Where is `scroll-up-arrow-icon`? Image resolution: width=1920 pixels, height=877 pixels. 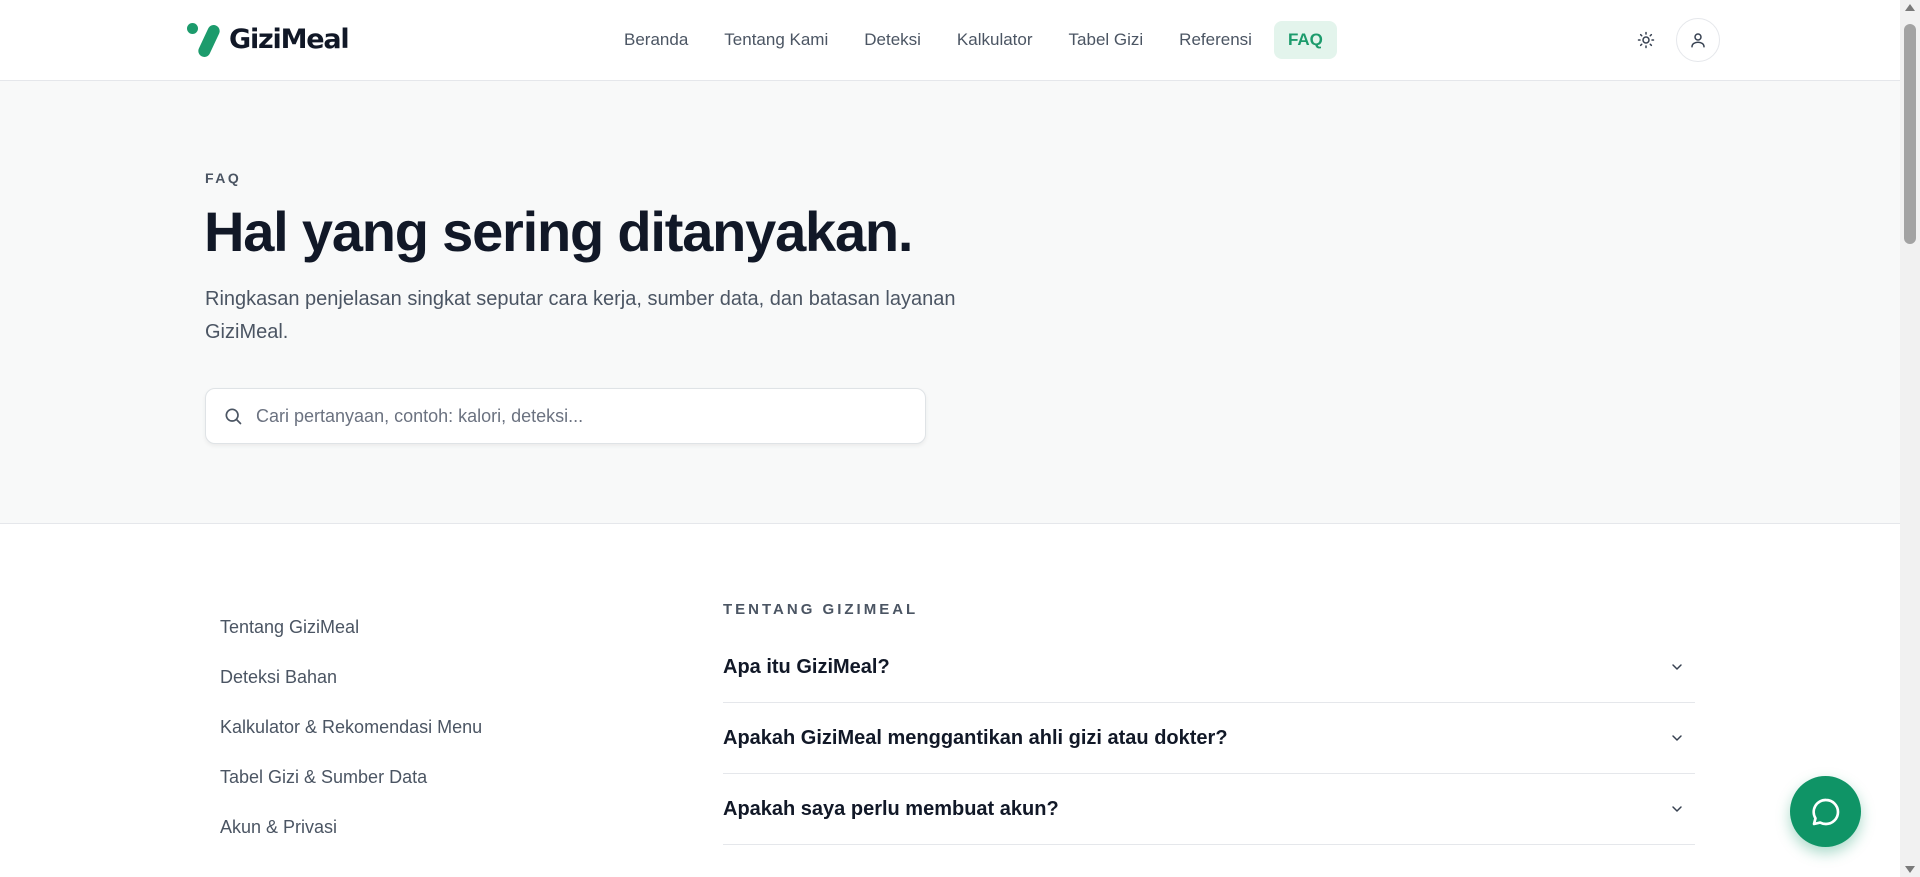 scroll-up-arrow-icon is located at coordinates (1910, 7).